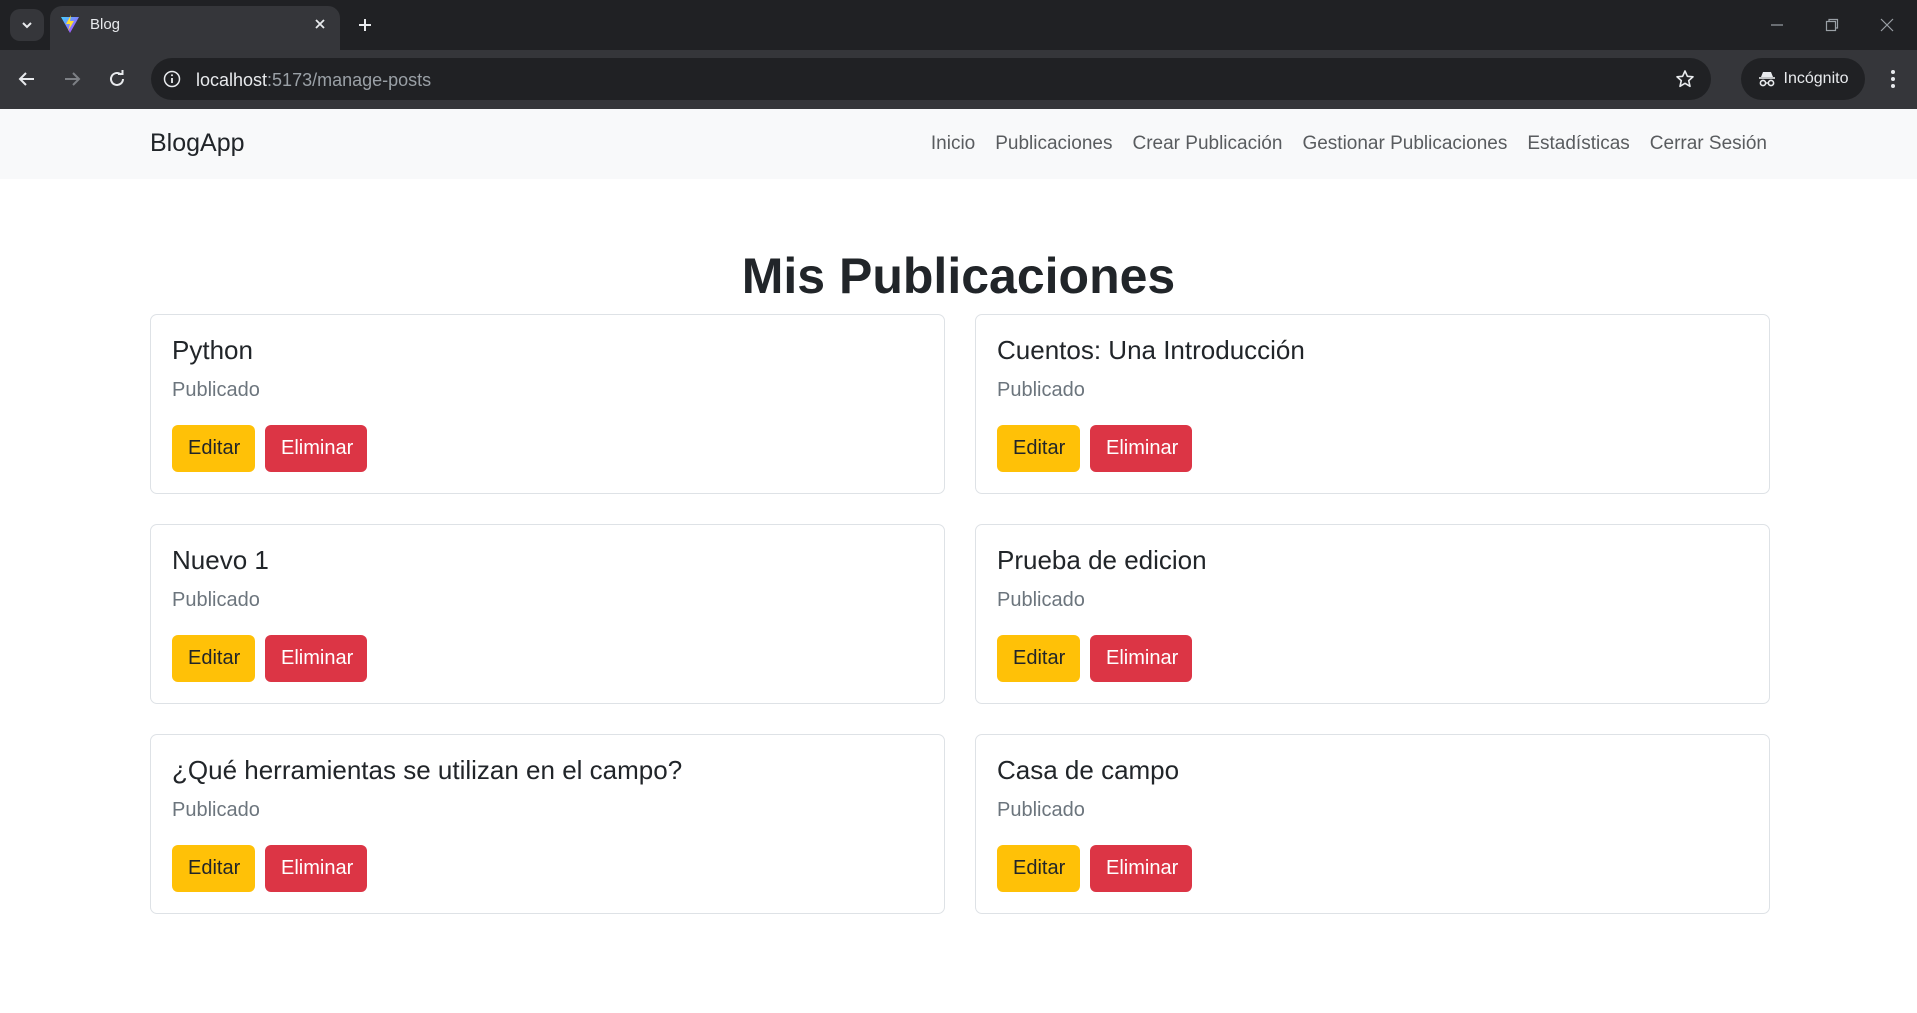 This screenshot has height=1013, width=1917. What do you see at coordinates (232, 80) in the screenshot?
I see `url-host: localhost` at bounding box center [232, 80].